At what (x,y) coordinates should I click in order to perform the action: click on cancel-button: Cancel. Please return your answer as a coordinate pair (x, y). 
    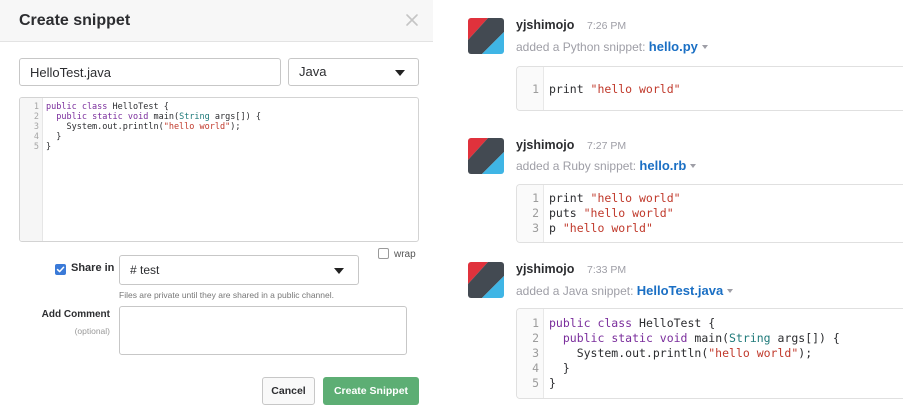
    Looking at the image, I should click on (288, 391).